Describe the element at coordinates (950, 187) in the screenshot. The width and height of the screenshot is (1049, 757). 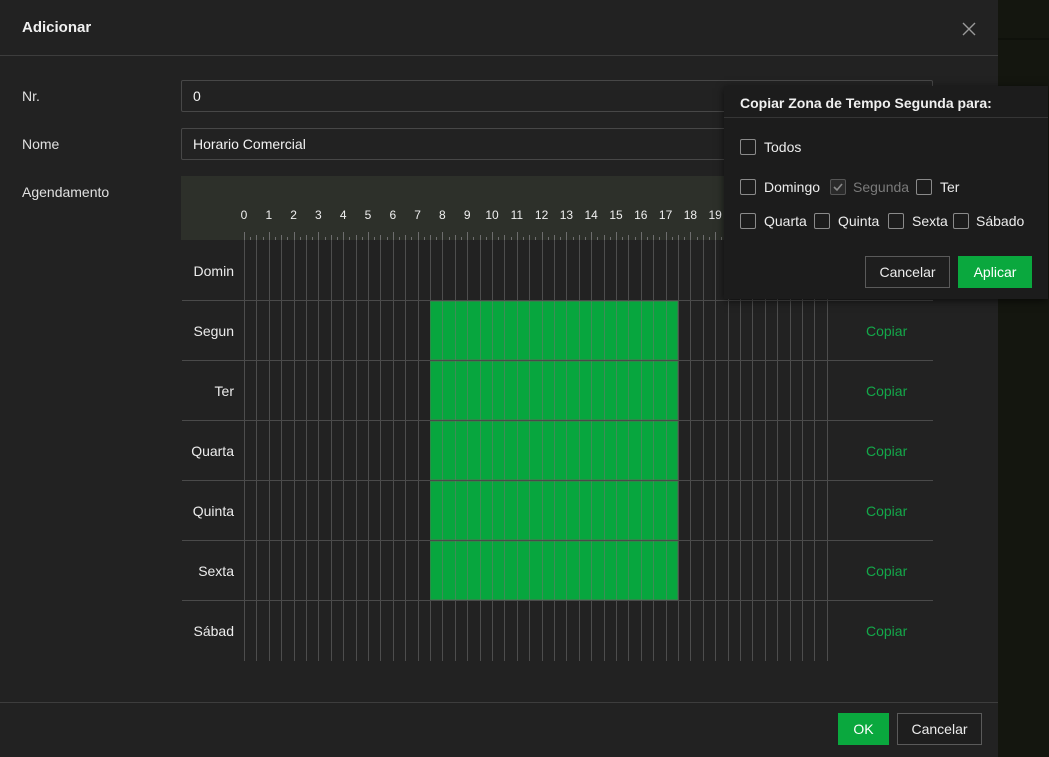
I see `ter-label: Ter` at that location.